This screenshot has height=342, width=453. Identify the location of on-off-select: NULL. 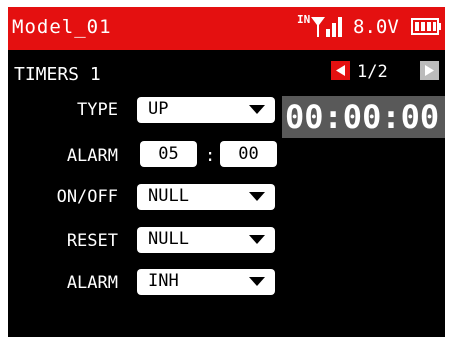
(206, 197).